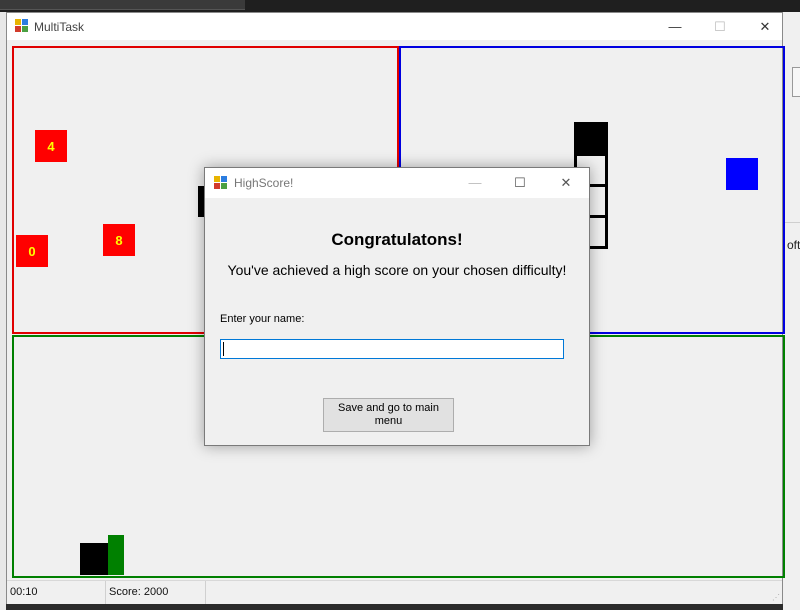 This screenshot has width=800, height=610. Describe the element at coordinates (394, 592) in the screenshot. I see `statusbar: 00:10 Score: 2000 ⋰` at that location.